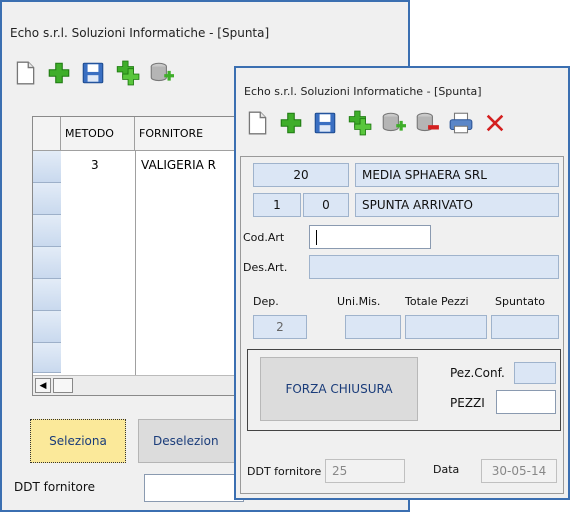 This screenshot has width=572, height=519. Describe the element at coordinates (43, 385) in the screenshot. I see `scroll-left-icon: ◀` at that location.